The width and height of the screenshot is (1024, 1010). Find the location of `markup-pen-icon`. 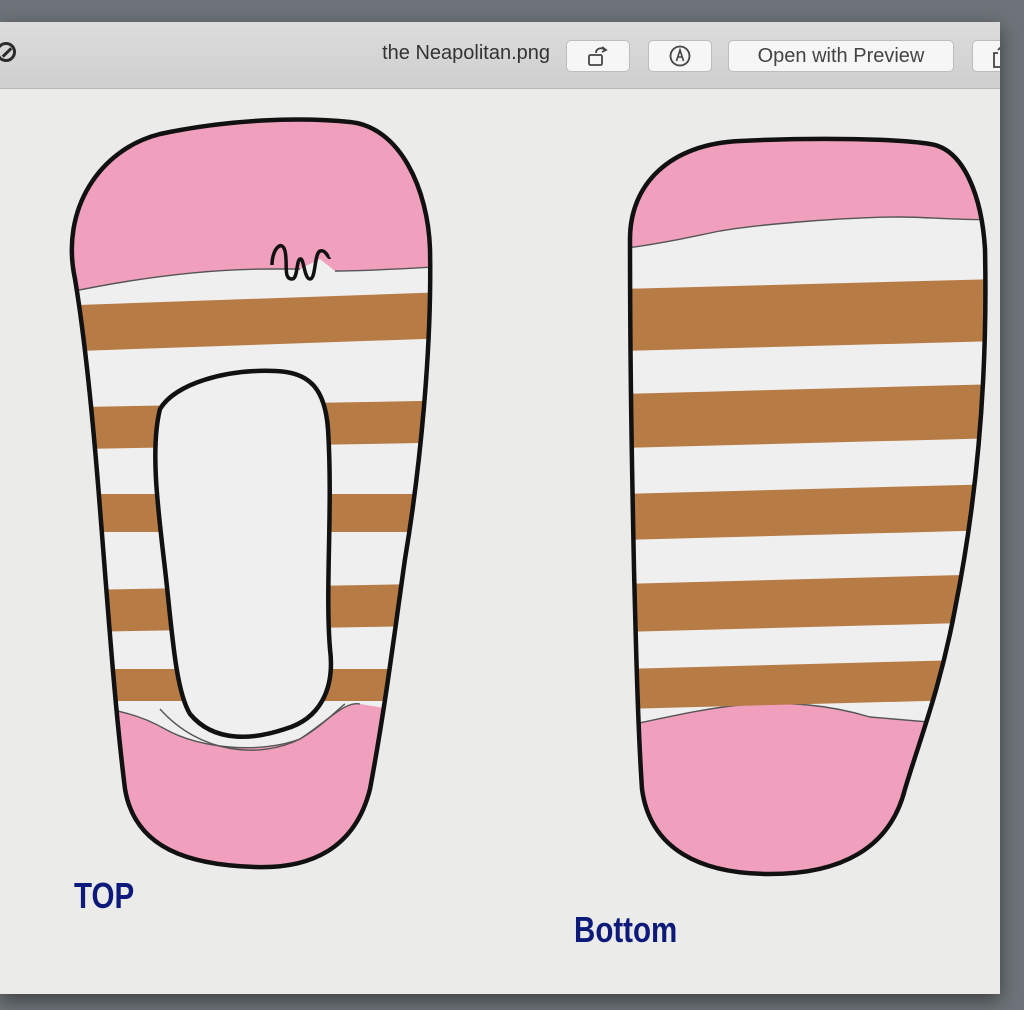

markup-pen-icon is located at coordinates (680, 56).